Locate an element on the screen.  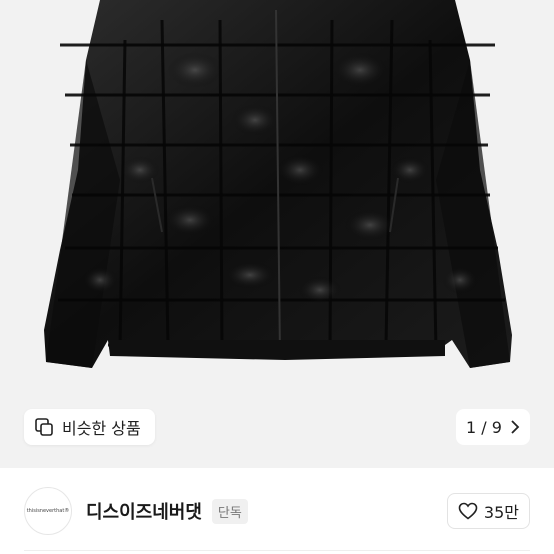
exclusive-badge: 단독 is located at coordinates (229, 511).